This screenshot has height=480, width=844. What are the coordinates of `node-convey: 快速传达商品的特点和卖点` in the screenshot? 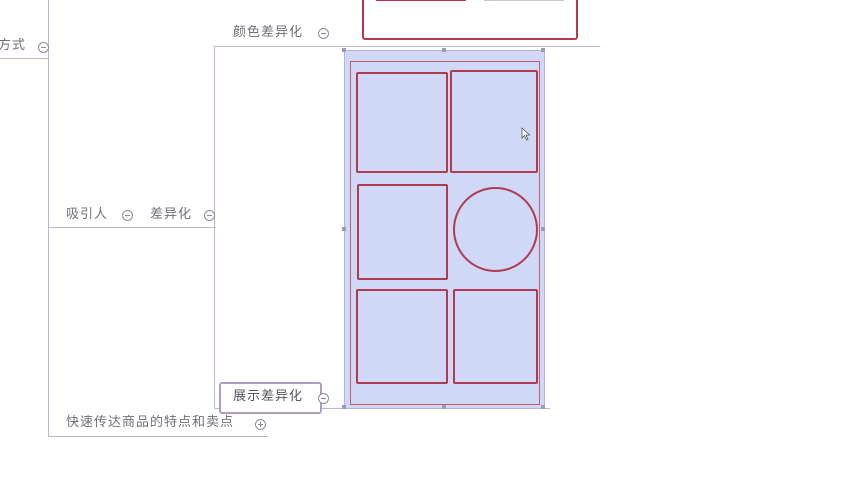 It's located at (150, 423).